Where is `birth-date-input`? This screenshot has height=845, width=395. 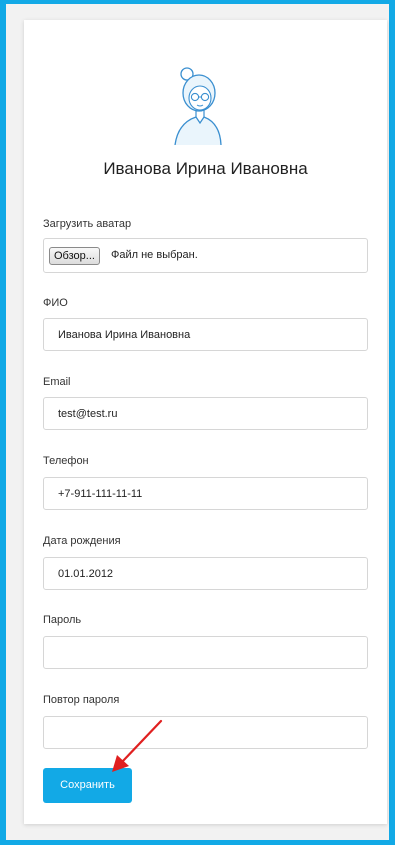 birth-date-input is located at coordinates (205, 573).